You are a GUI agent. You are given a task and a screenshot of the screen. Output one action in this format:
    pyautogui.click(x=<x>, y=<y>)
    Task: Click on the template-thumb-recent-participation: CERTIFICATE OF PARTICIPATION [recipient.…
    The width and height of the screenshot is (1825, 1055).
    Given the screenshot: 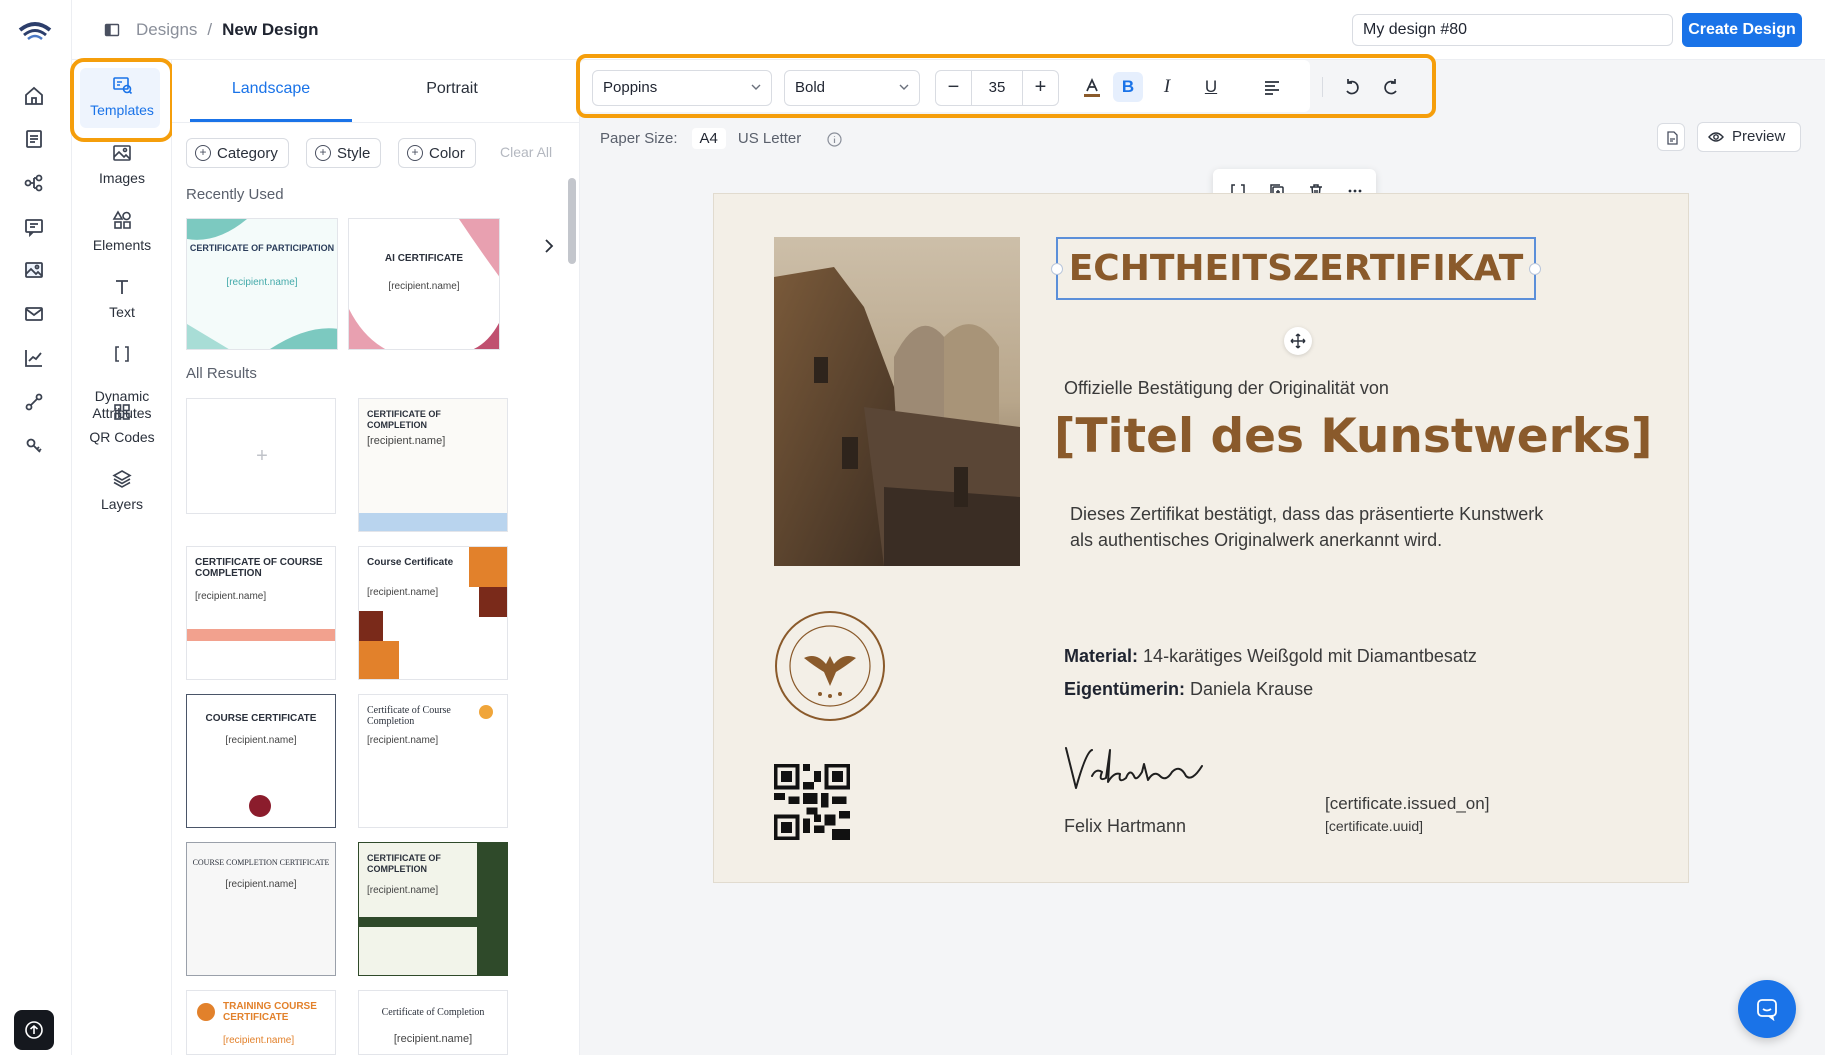 What is the action you would take?
    pyautogui.click(x=262, y=284)
    